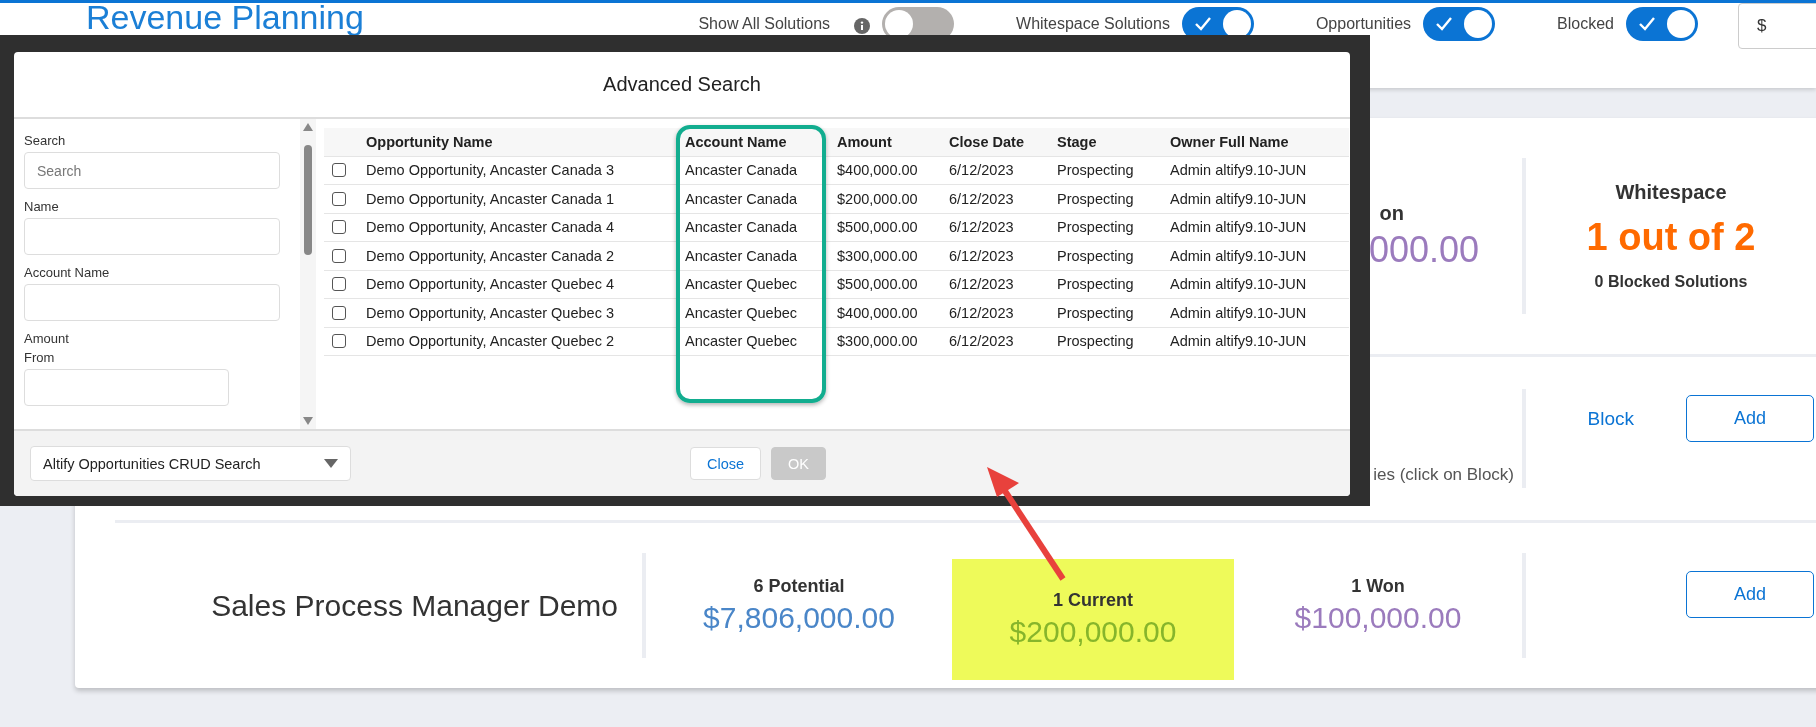 The height and width of the screenshot is (727, 1816). Describe the element at coordinates (42, 206) in the screenshot. I see `field-label: Name` at that location.